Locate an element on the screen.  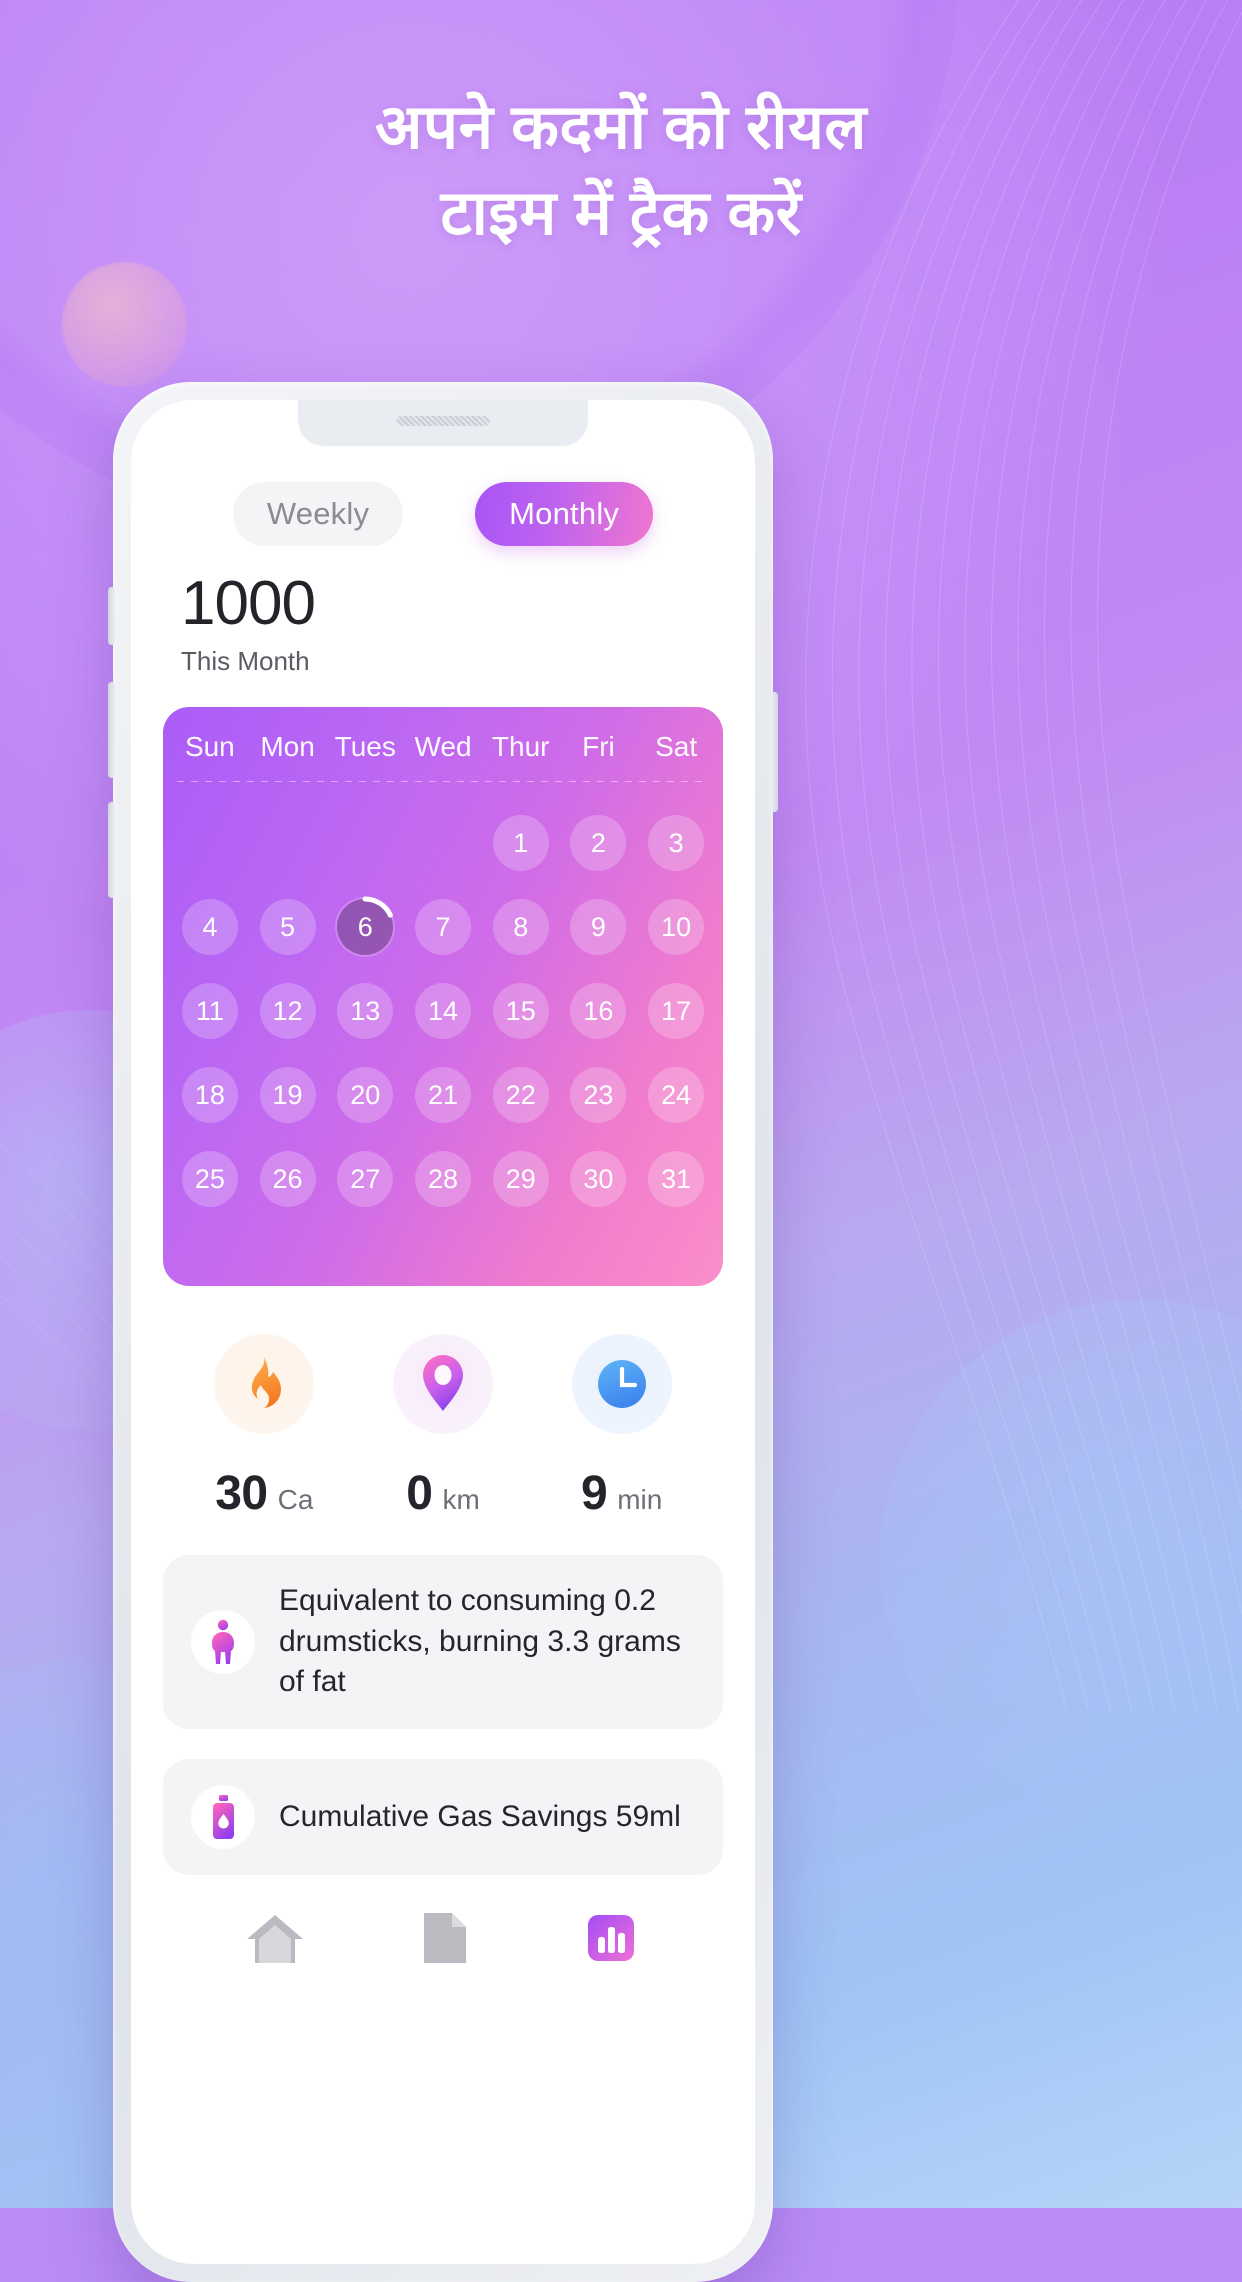
calendar-day: 22 is located at coordinates (520, 1095).